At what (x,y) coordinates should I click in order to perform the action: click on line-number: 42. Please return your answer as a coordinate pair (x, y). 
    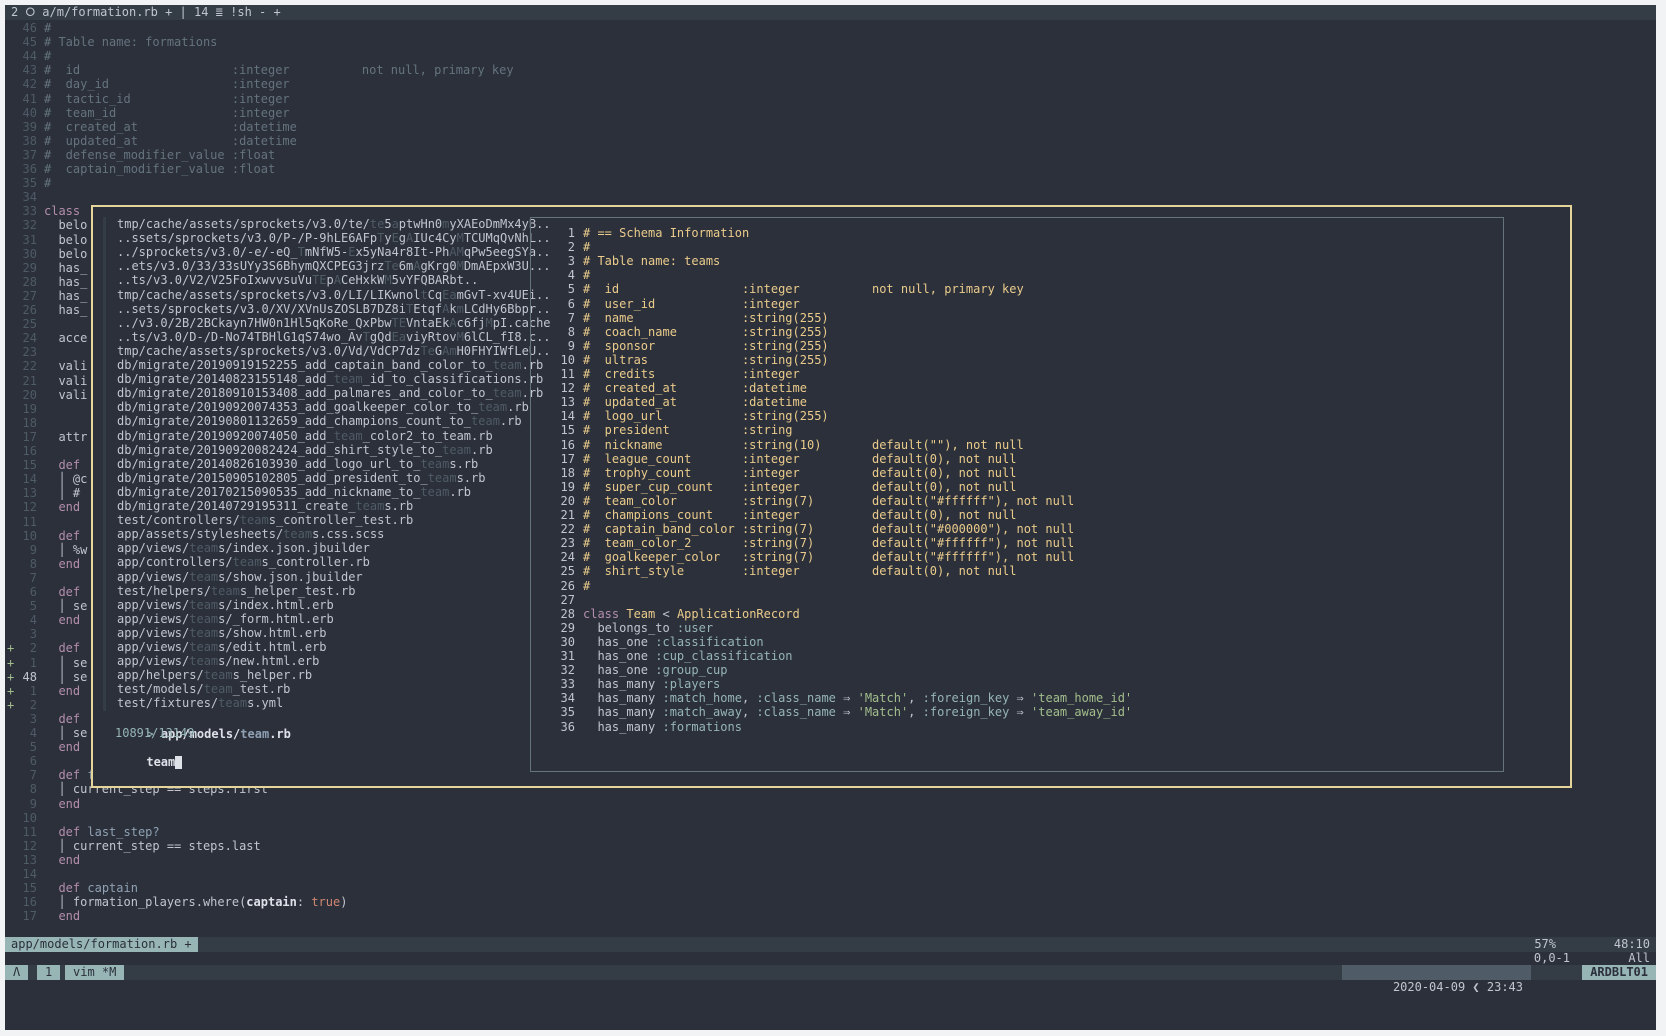
    Looking at the image, I should click on (29, 84).